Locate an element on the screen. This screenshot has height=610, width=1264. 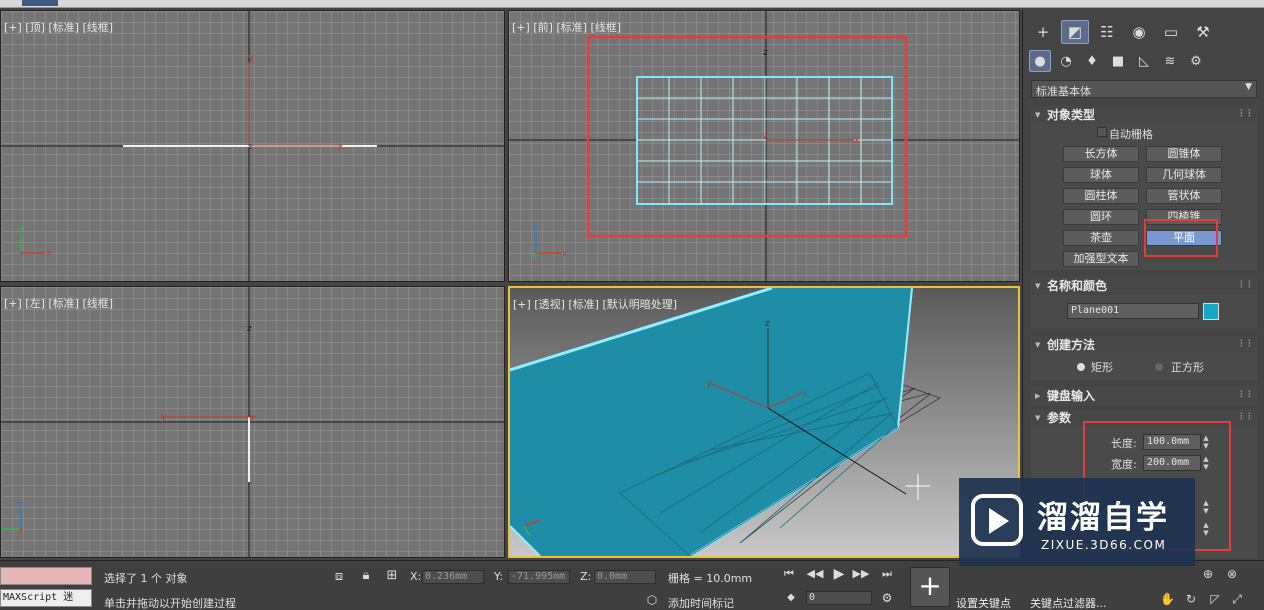
watermark-title: 溜溜自学 is located at coordinates (1103, 518).